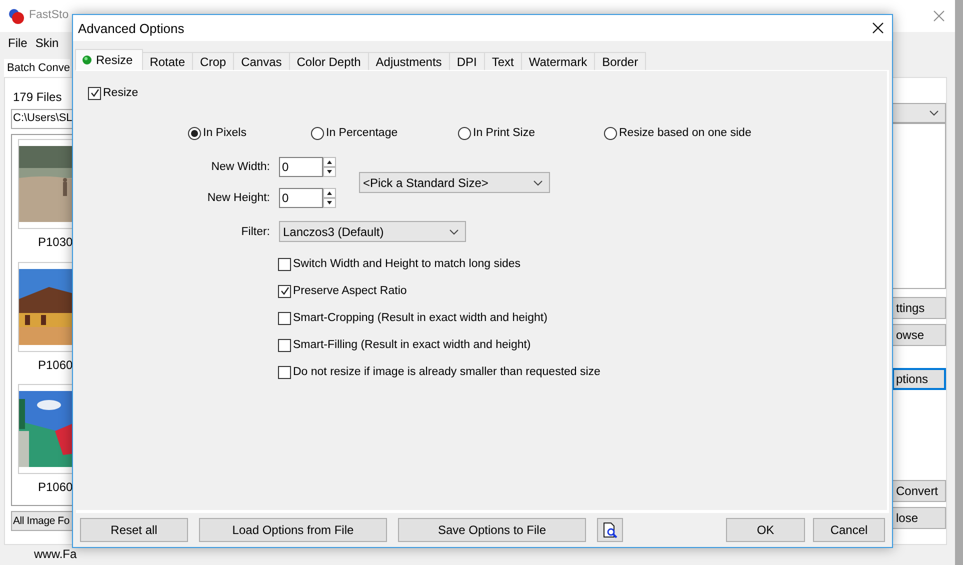 This screenshot has width=963, height=565. I want to click on menu-item: Skin, so click(47, 43).